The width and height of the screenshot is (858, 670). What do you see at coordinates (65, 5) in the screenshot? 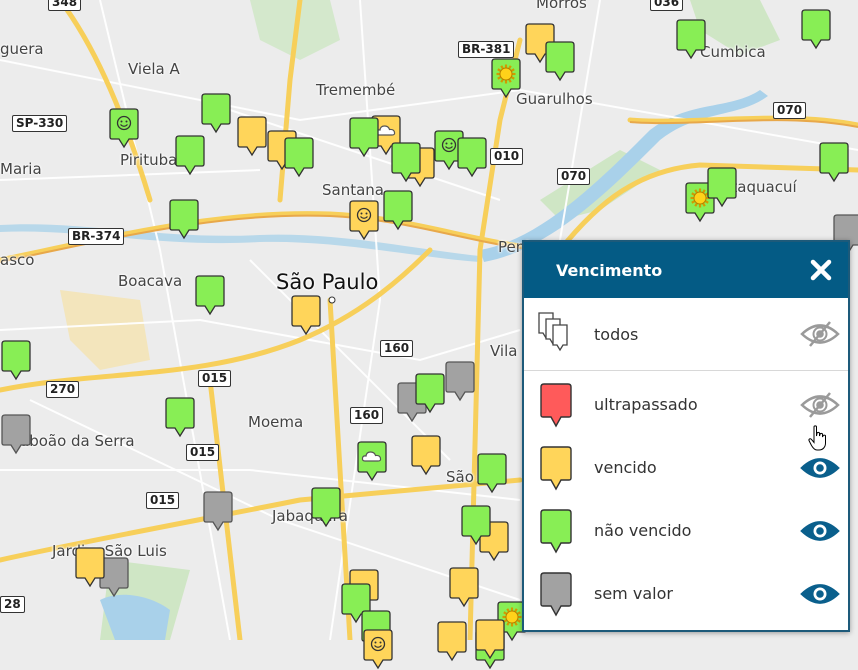
I see `road-shield: 348` at bounding box center [65, 5].